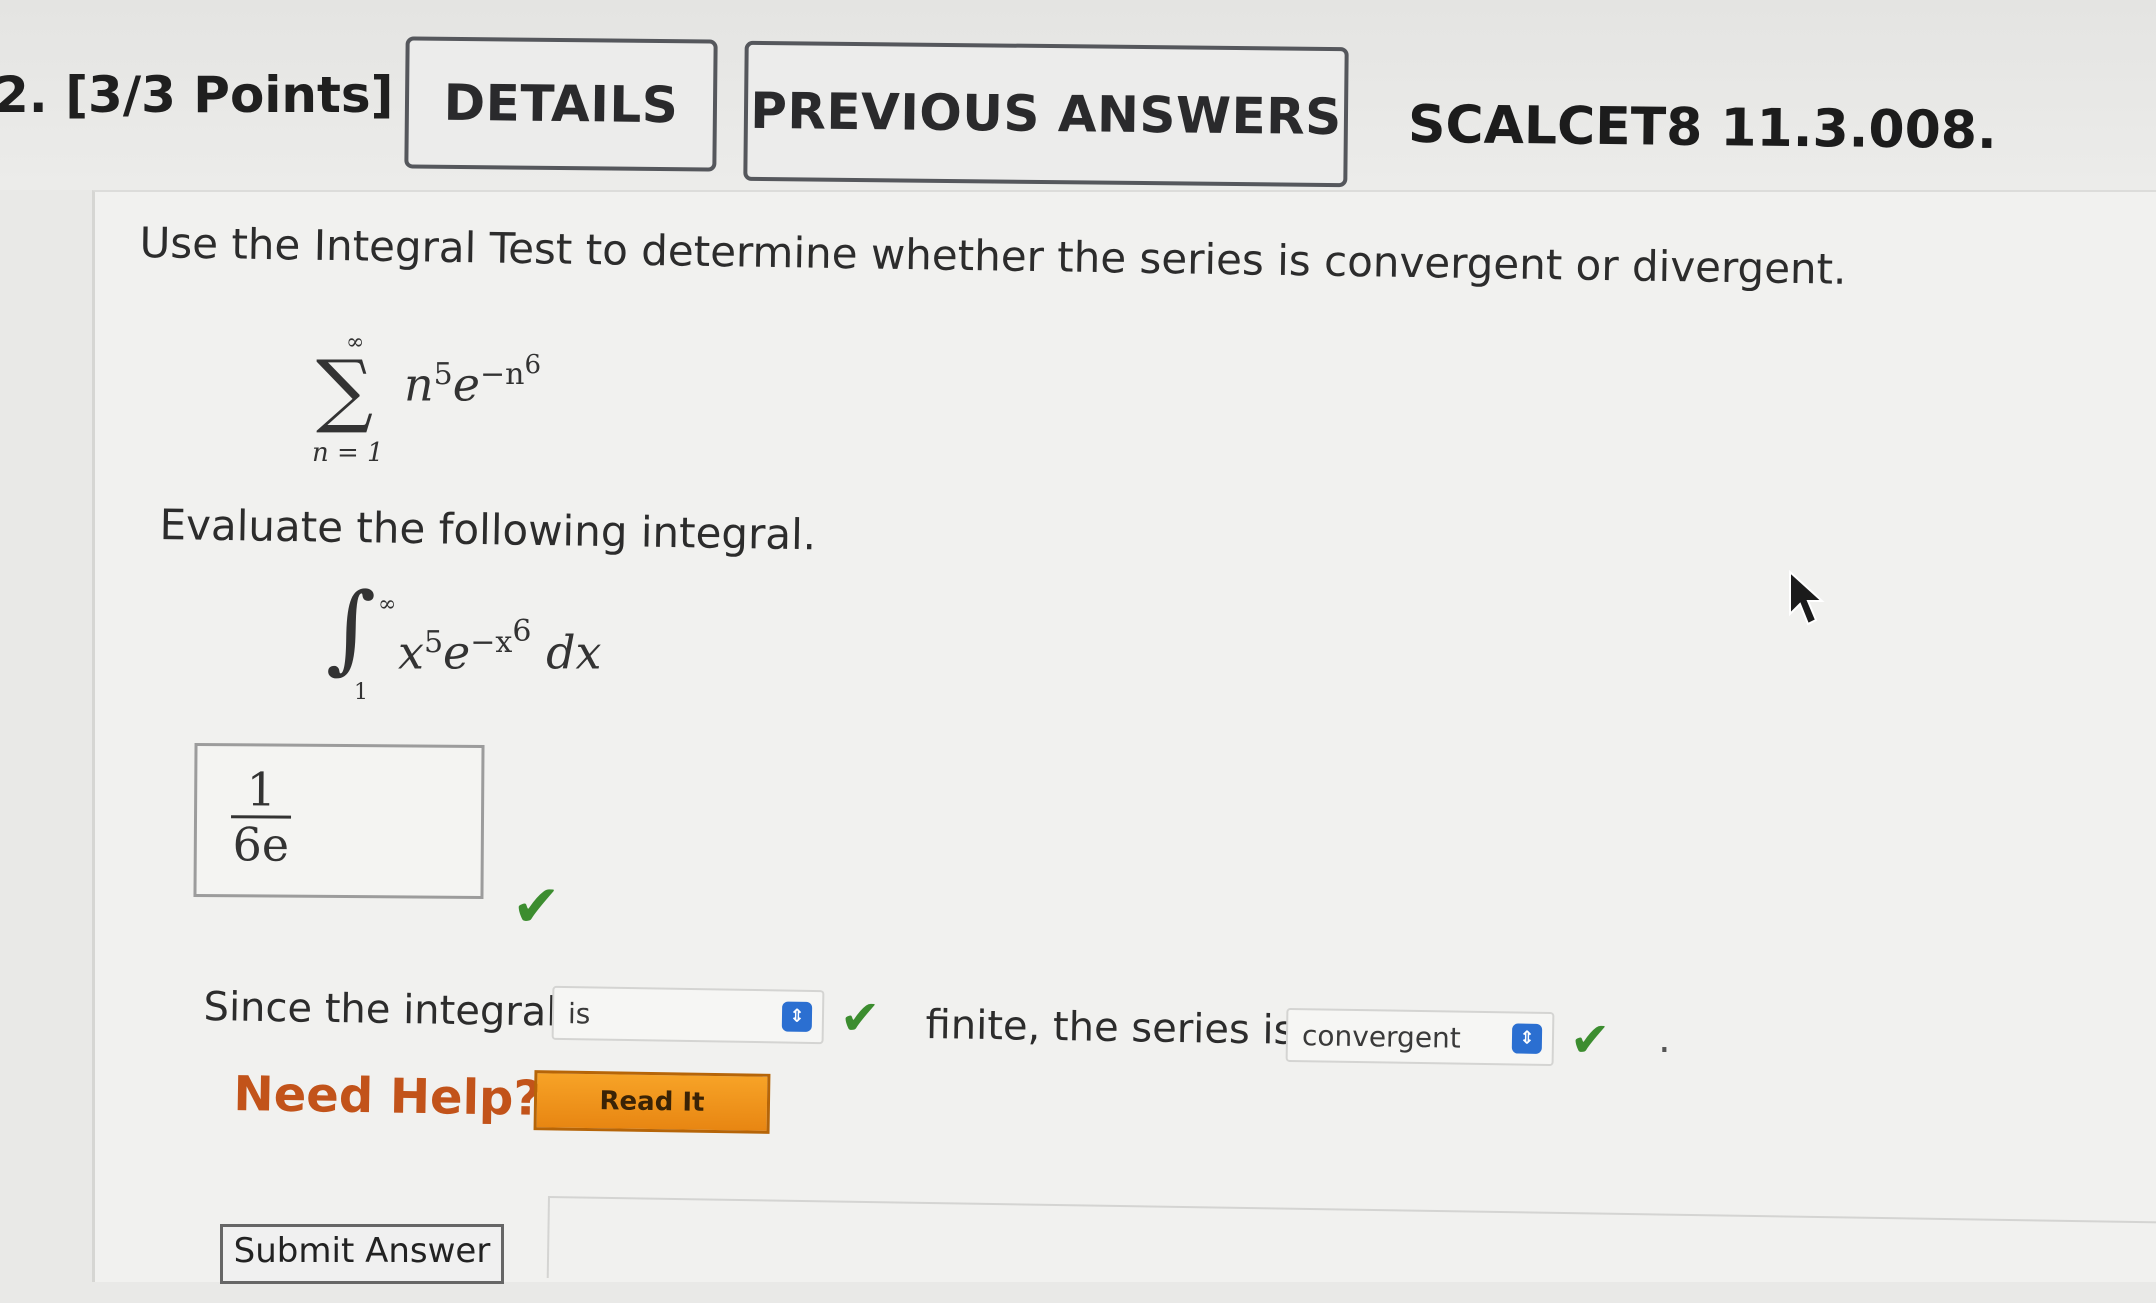 Image resolution: width=2156 pixels, height=1303 pixels. What do you see at coordinates (466, 384) in the screenshot?
I see `series-term-e: e` at bounding box center [466, 384].